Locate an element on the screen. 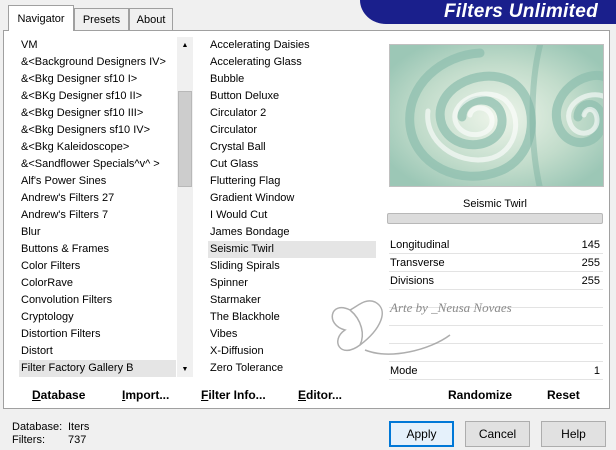  param-divisions: Divisions 255 is located at coordinates (496, 281).